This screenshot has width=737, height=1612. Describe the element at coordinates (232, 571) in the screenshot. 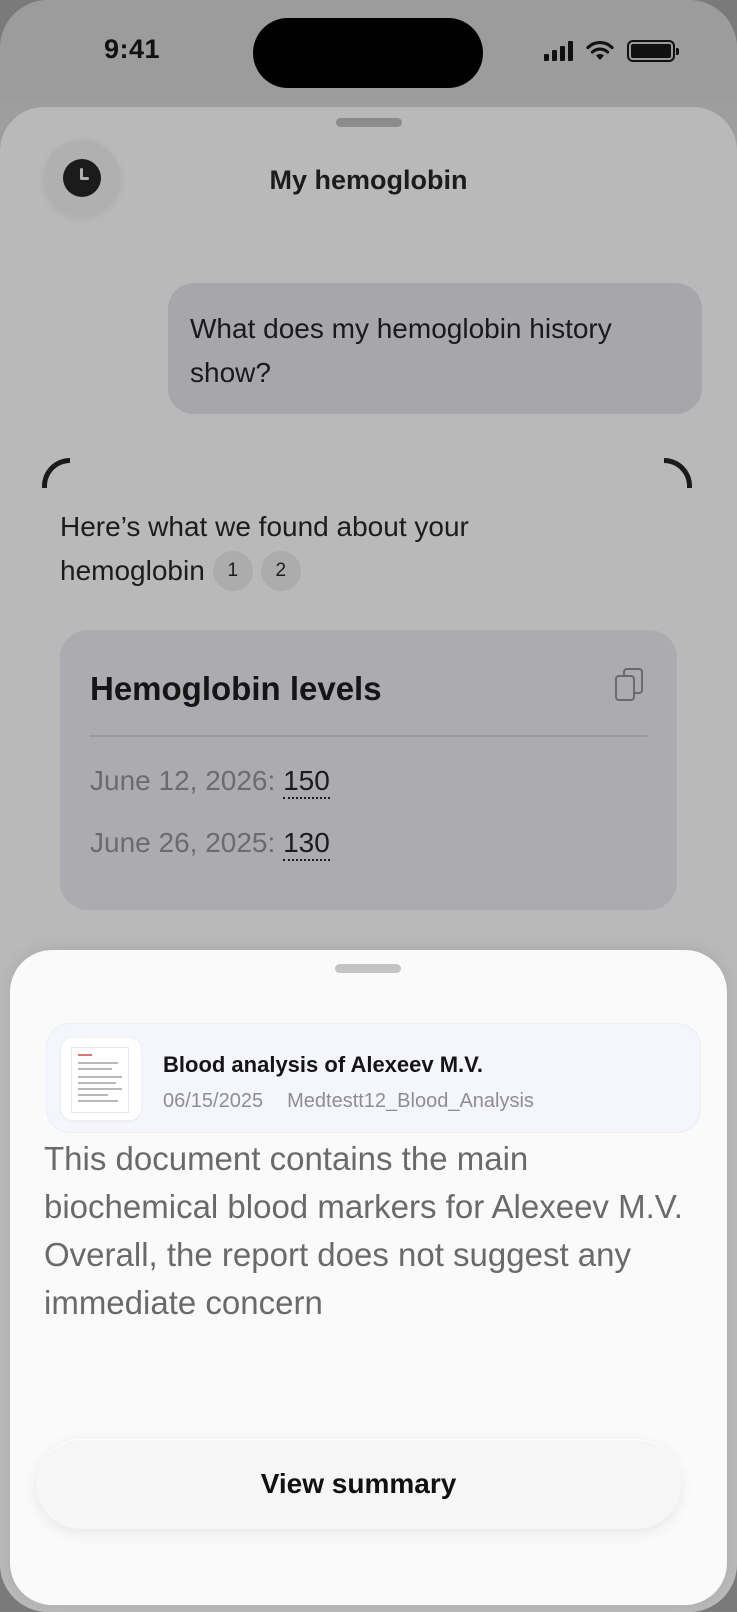

I see `reference-badge-1: 1` at that location.